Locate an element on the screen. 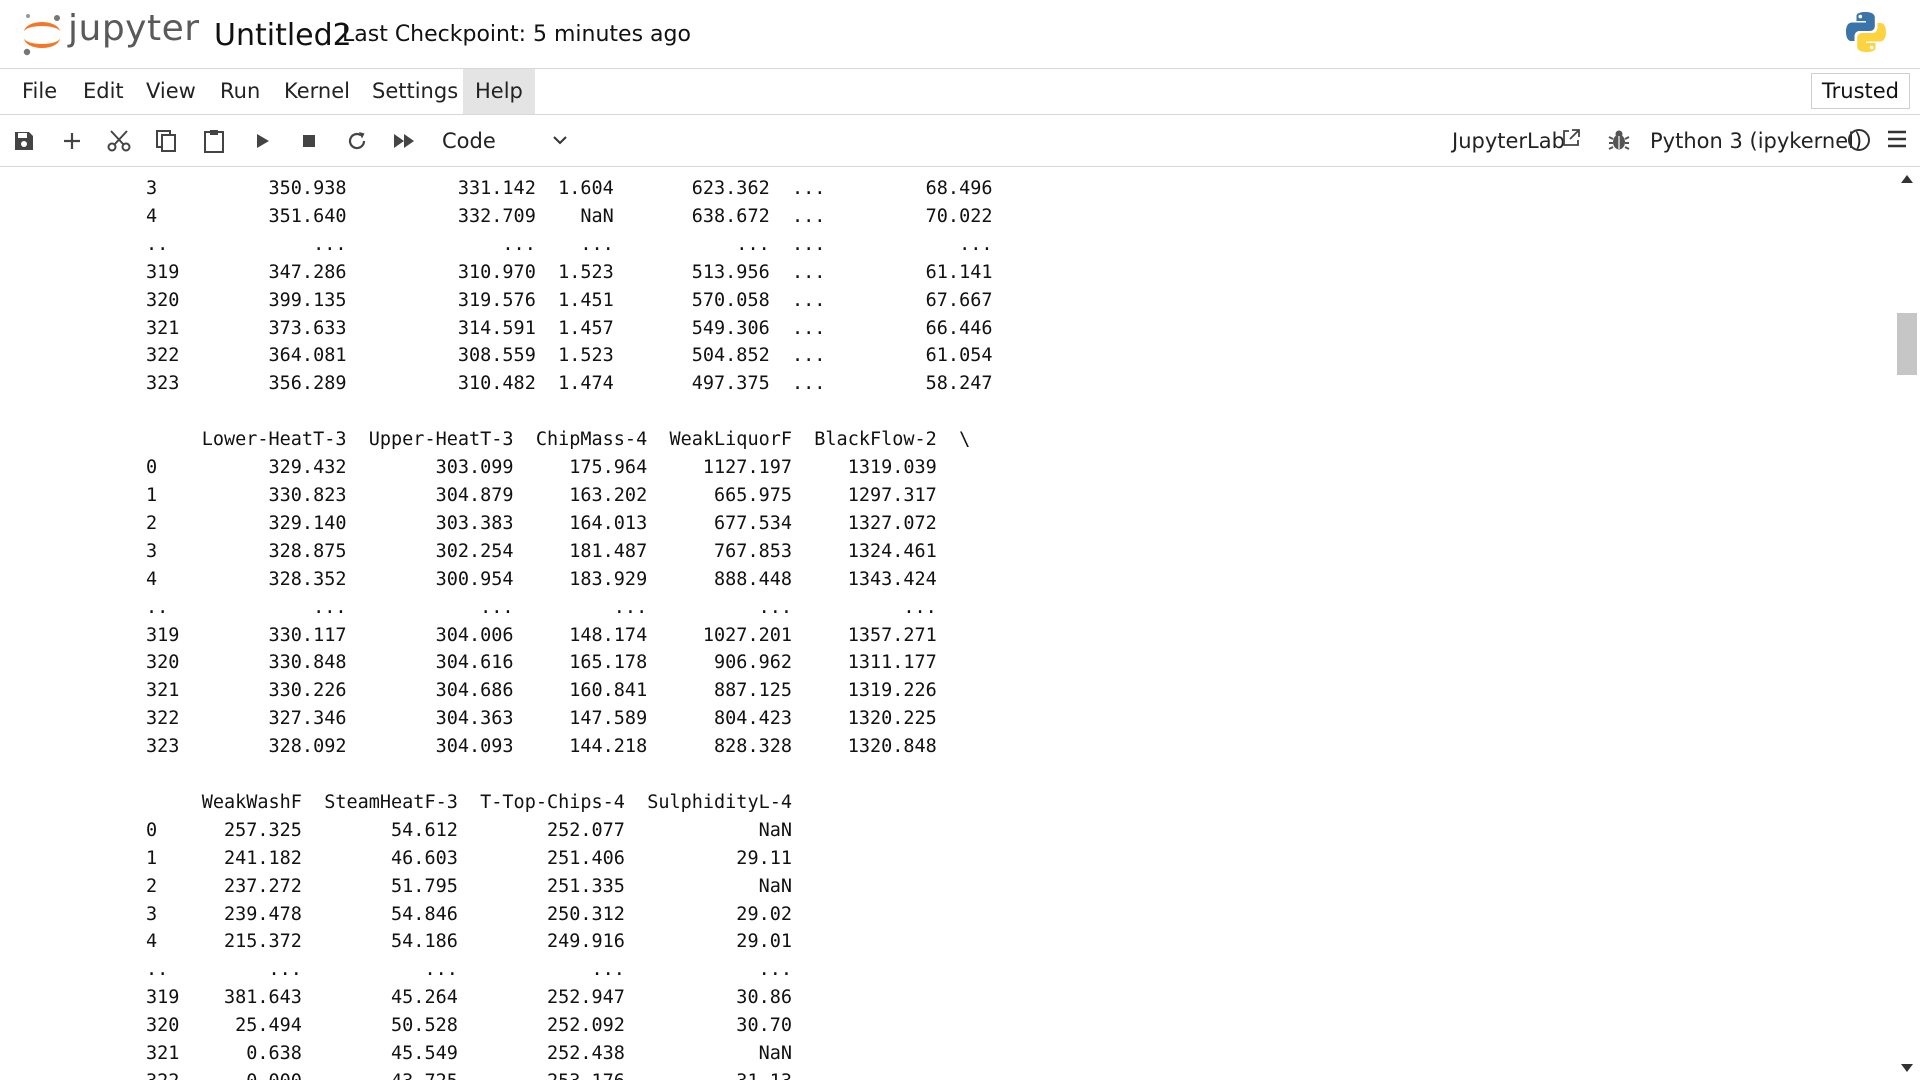 This screenshot has width=1920, height=1080. copy-icon is located at coordinates (166, 141).